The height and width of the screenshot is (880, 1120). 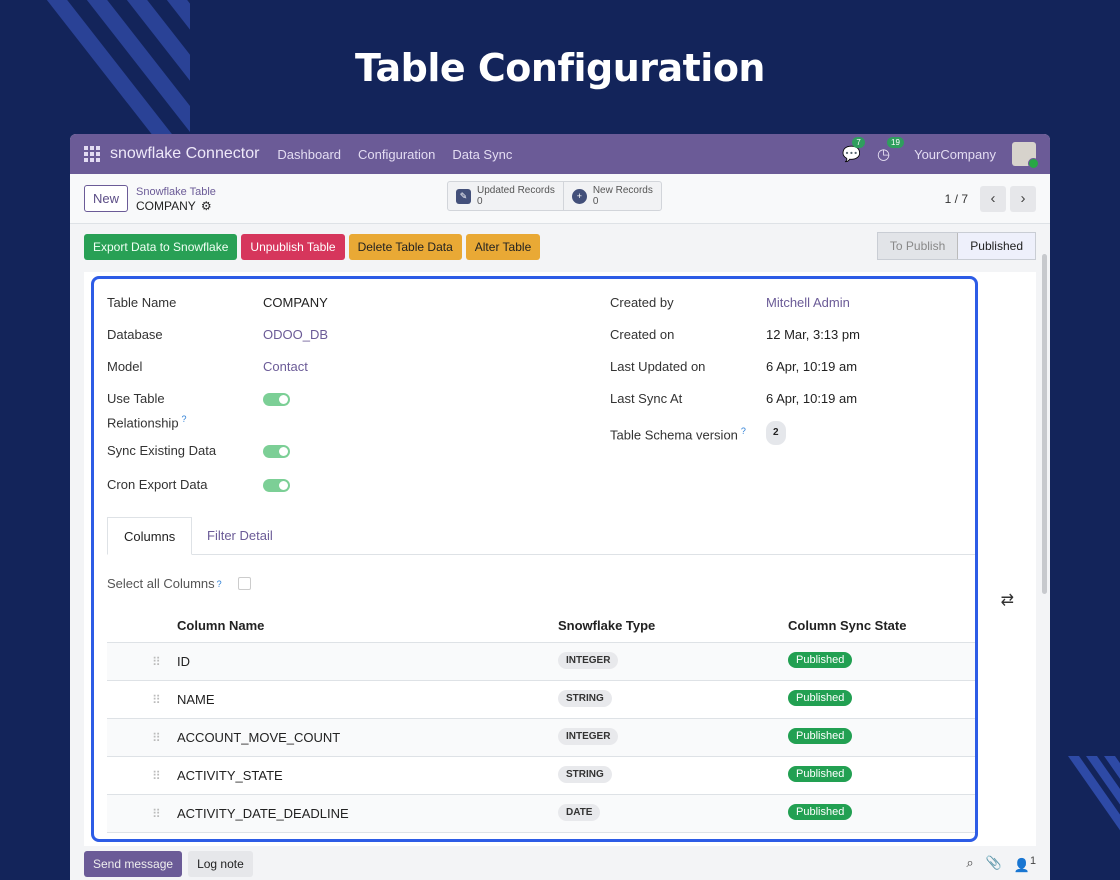 What do you see at coordinates (166, 205) in the screenshot?
I see `breadcrumb-current-label: COMPANY` at bounding box center [166, 205].